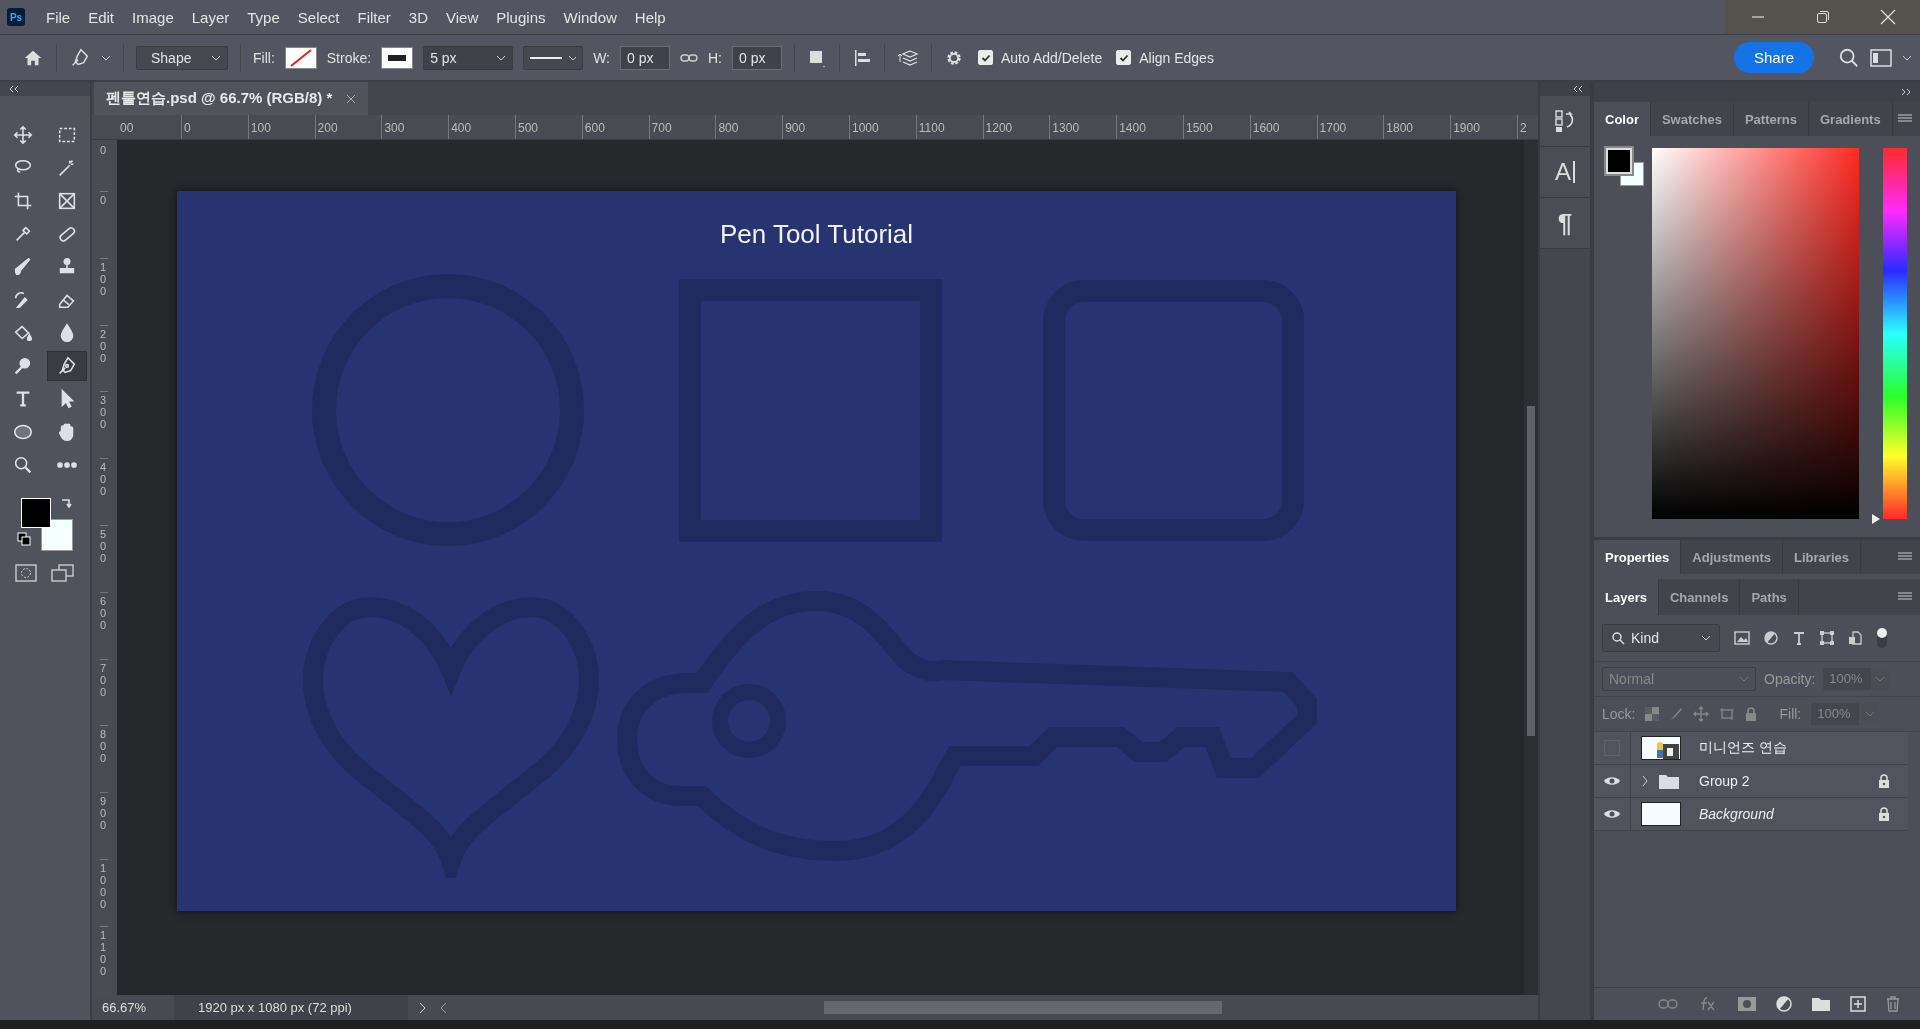 The height and width of the screenshot is (1029, 1920). I want to click on panel-tab: Adjustments, so click(1732, 557).